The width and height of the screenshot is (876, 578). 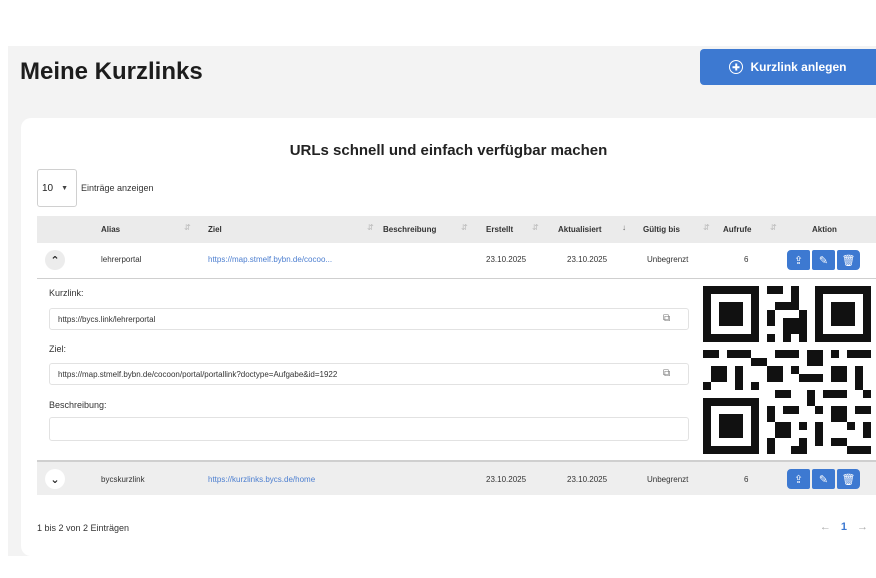 I want to click on arrow-right-icon: →, so click(x=862, y=527).